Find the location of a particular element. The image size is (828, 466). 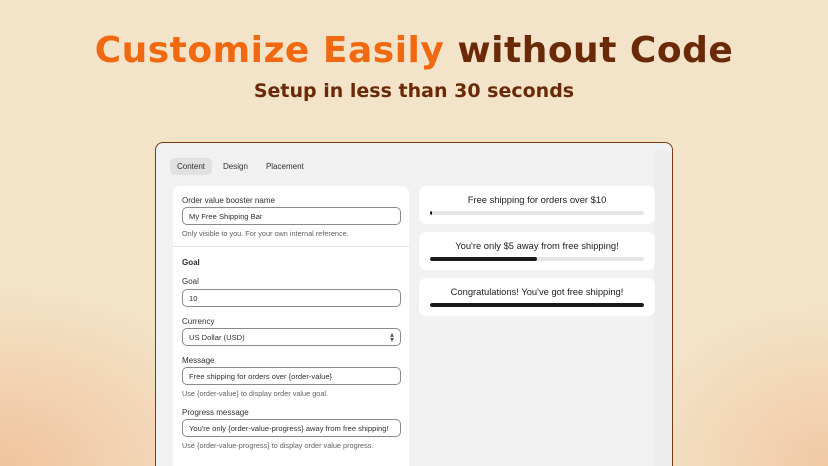

preview-message: You're only $5 away from free shipping! is located at coordinates (537, 245).